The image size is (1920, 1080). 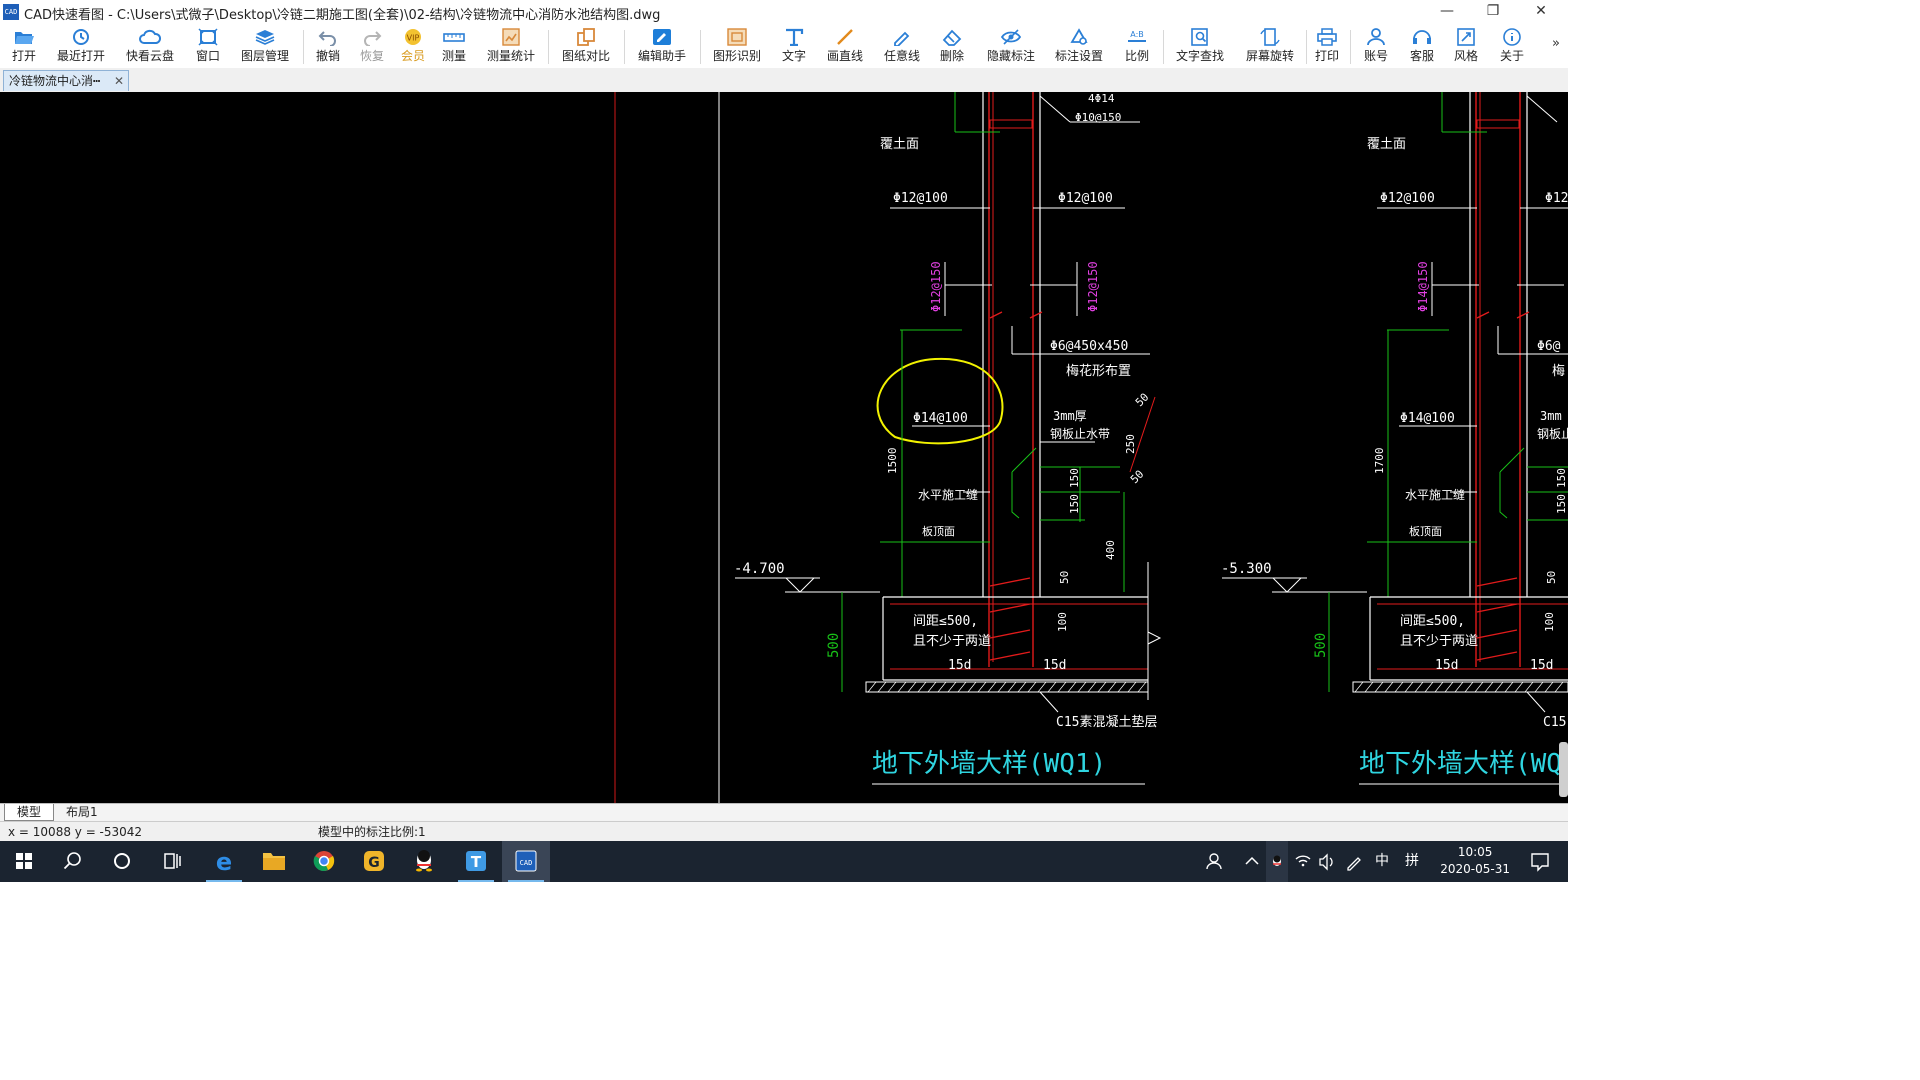 I want to click on svg-text: 100, so click(x=1062, y=622).